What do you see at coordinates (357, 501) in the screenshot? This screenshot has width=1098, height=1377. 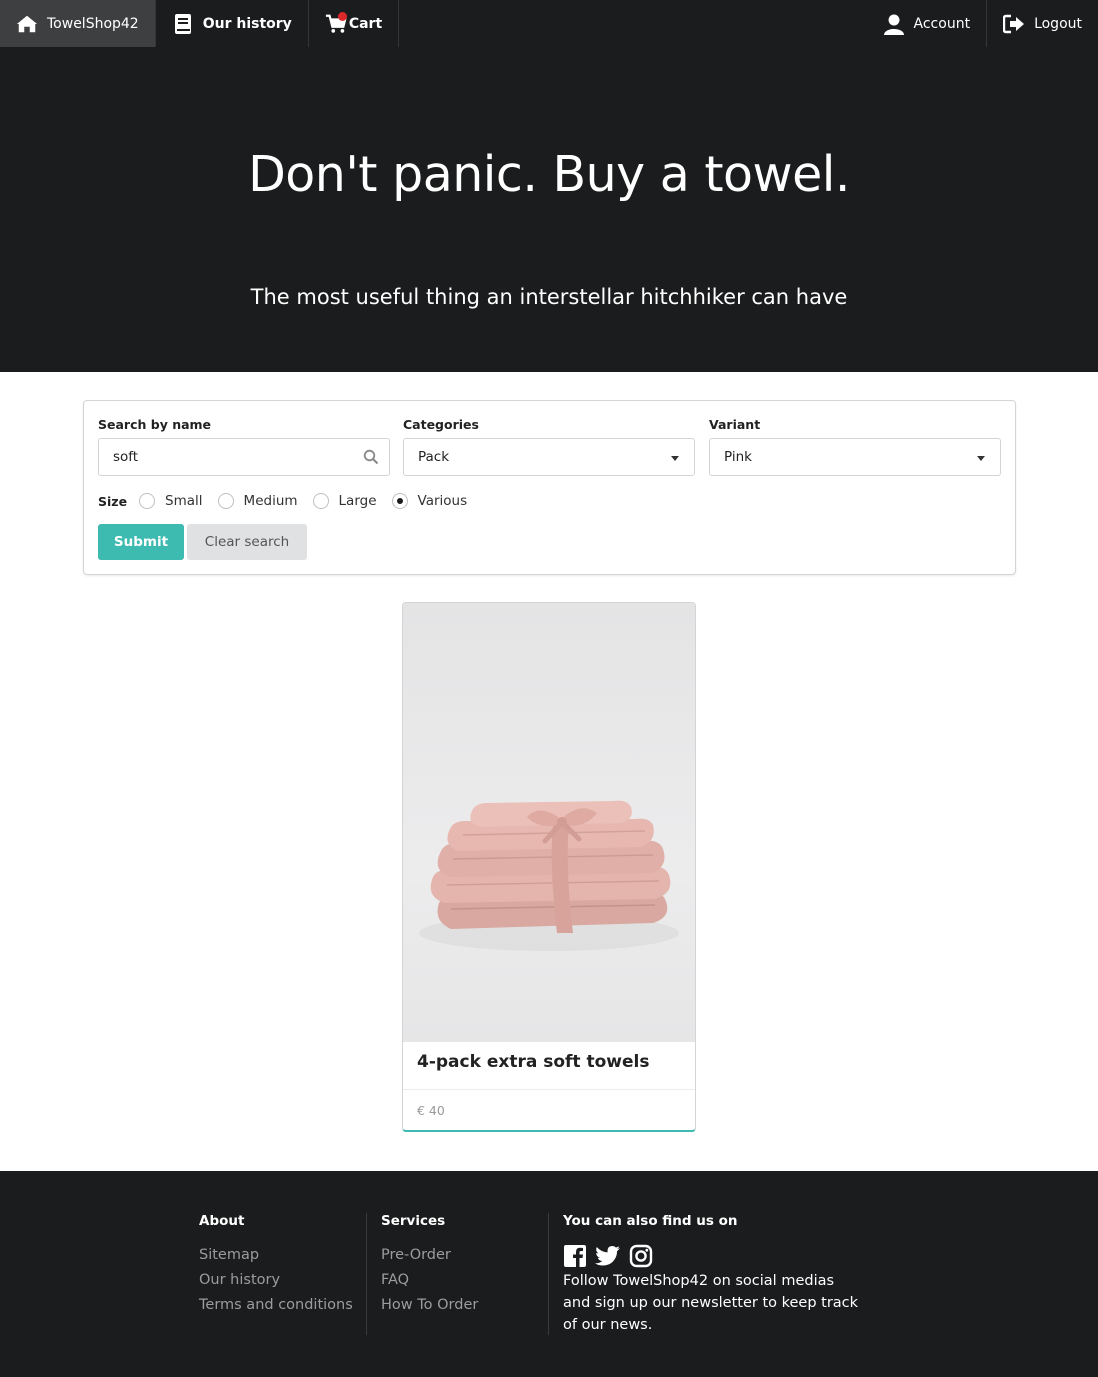 I see `size-option-label: Large` at bounding box center [357, 501].